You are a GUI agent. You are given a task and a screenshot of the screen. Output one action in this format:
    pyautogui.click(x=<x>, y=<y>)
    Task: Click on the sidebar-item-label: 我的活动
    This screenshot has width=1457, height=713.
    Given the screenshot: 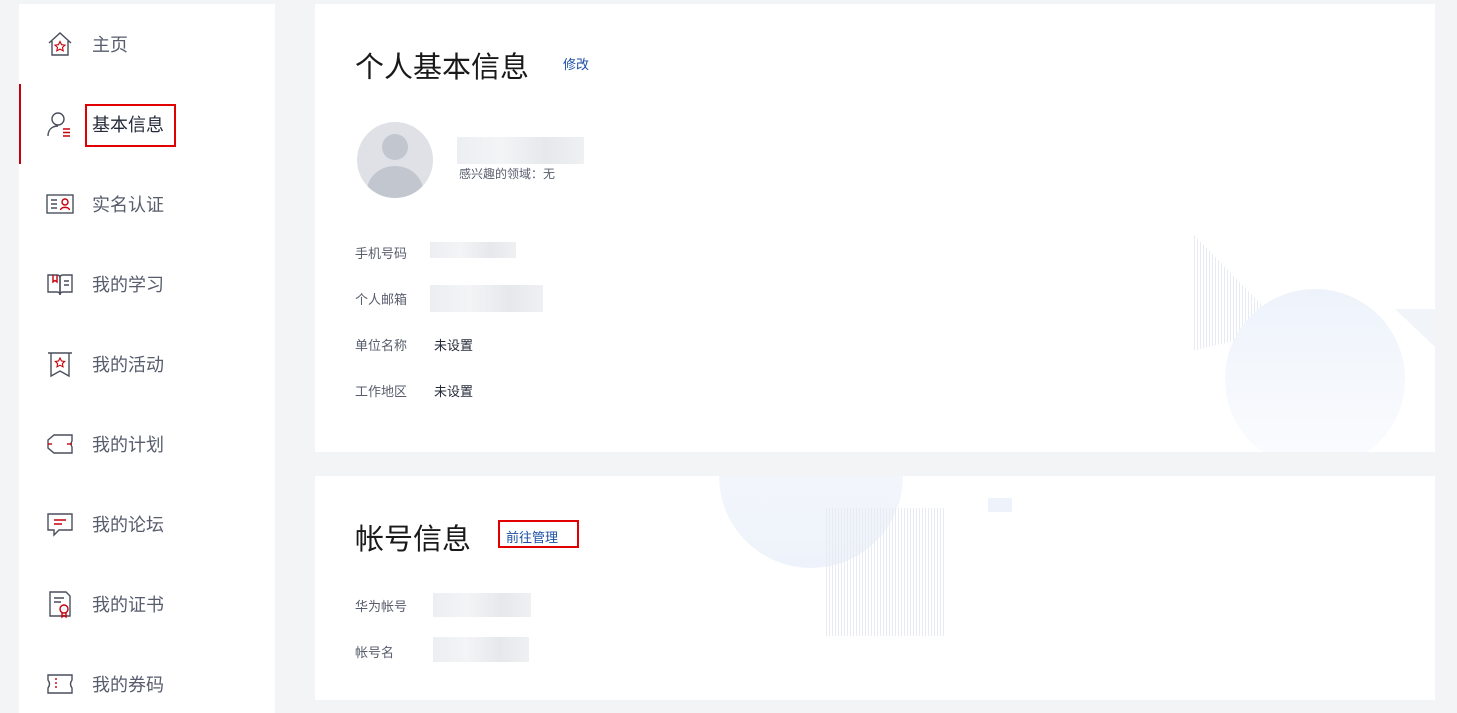 What is the action you would take?
    pyautogui.click(x=128, y=365)
    